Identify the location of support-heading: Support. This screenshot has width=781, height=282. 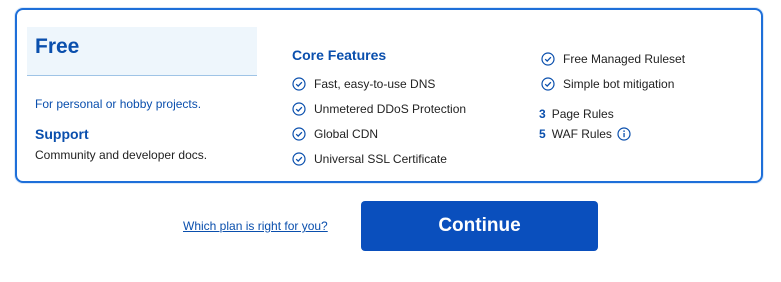
(62, 134).